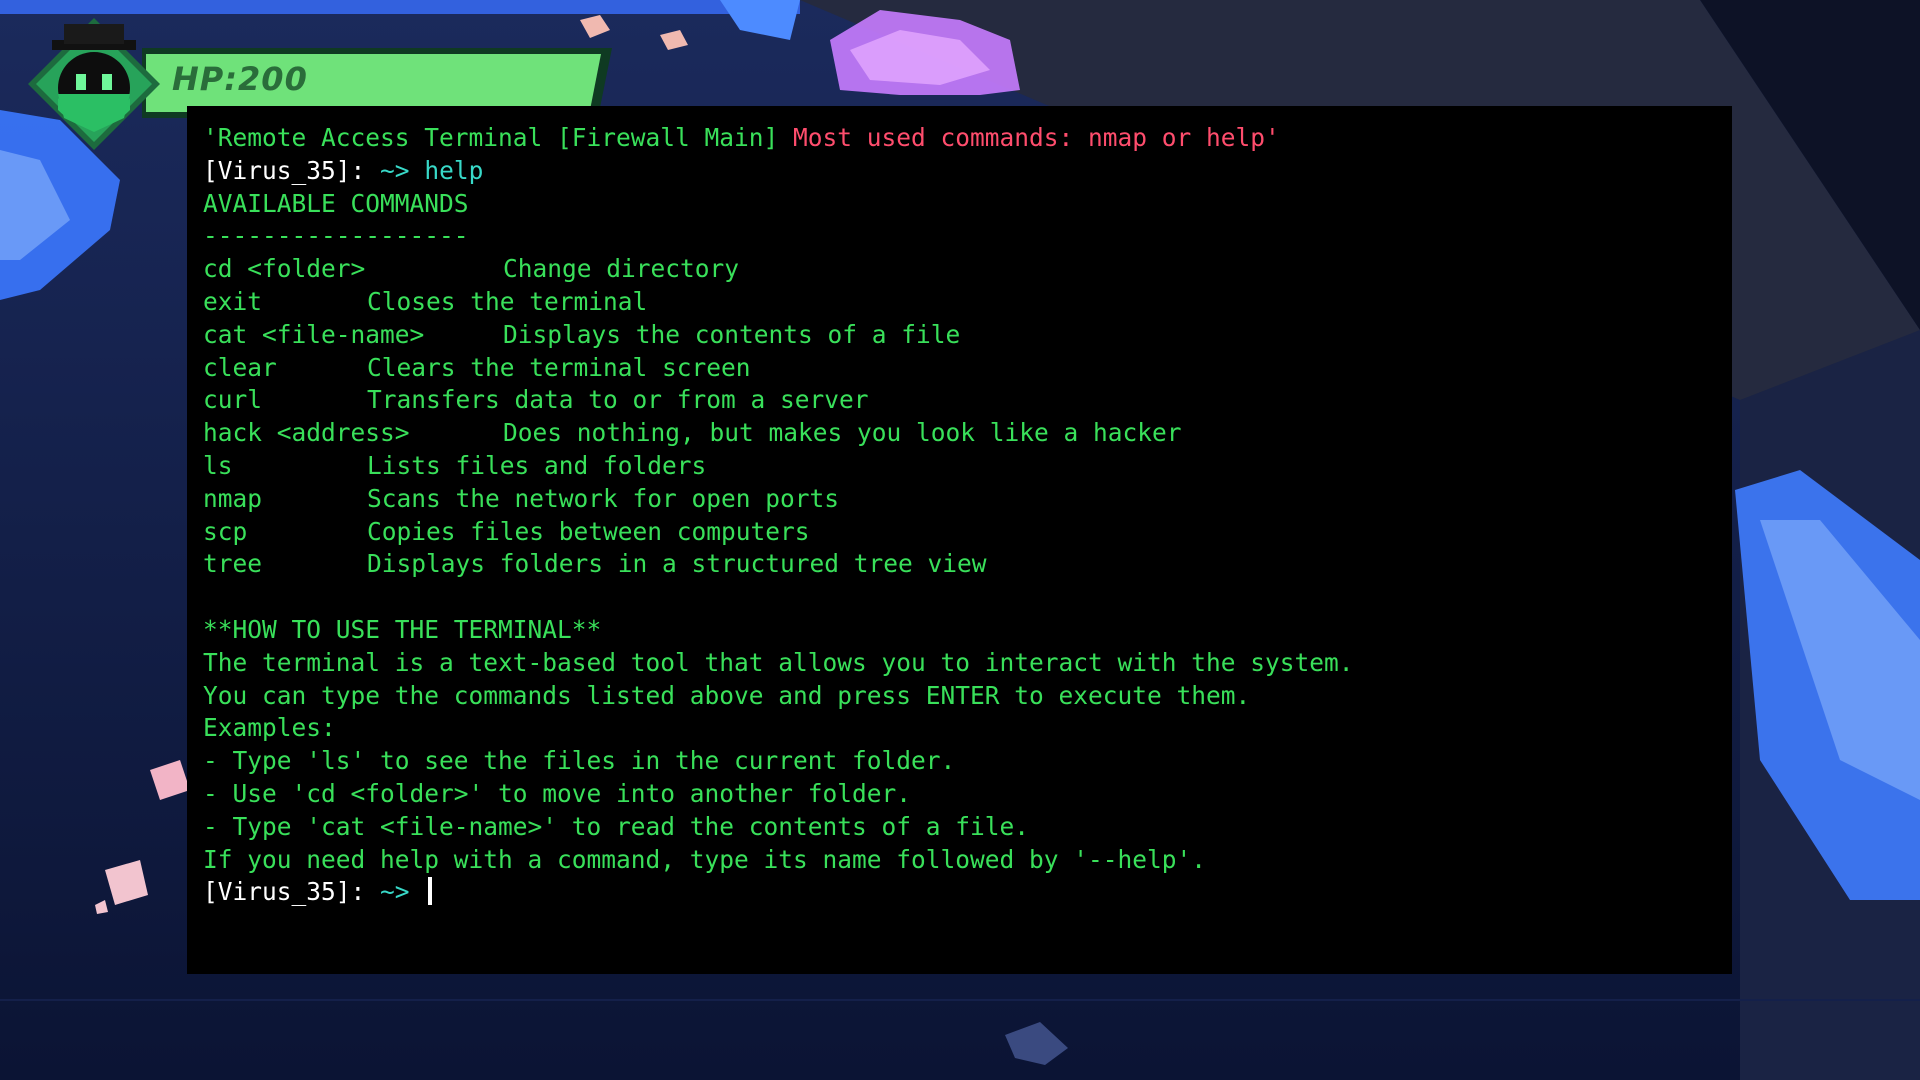  What do you see at coordinates (233, 400) in the screenshot?
I see `command-name: curl` at bounding box center [233, 400].